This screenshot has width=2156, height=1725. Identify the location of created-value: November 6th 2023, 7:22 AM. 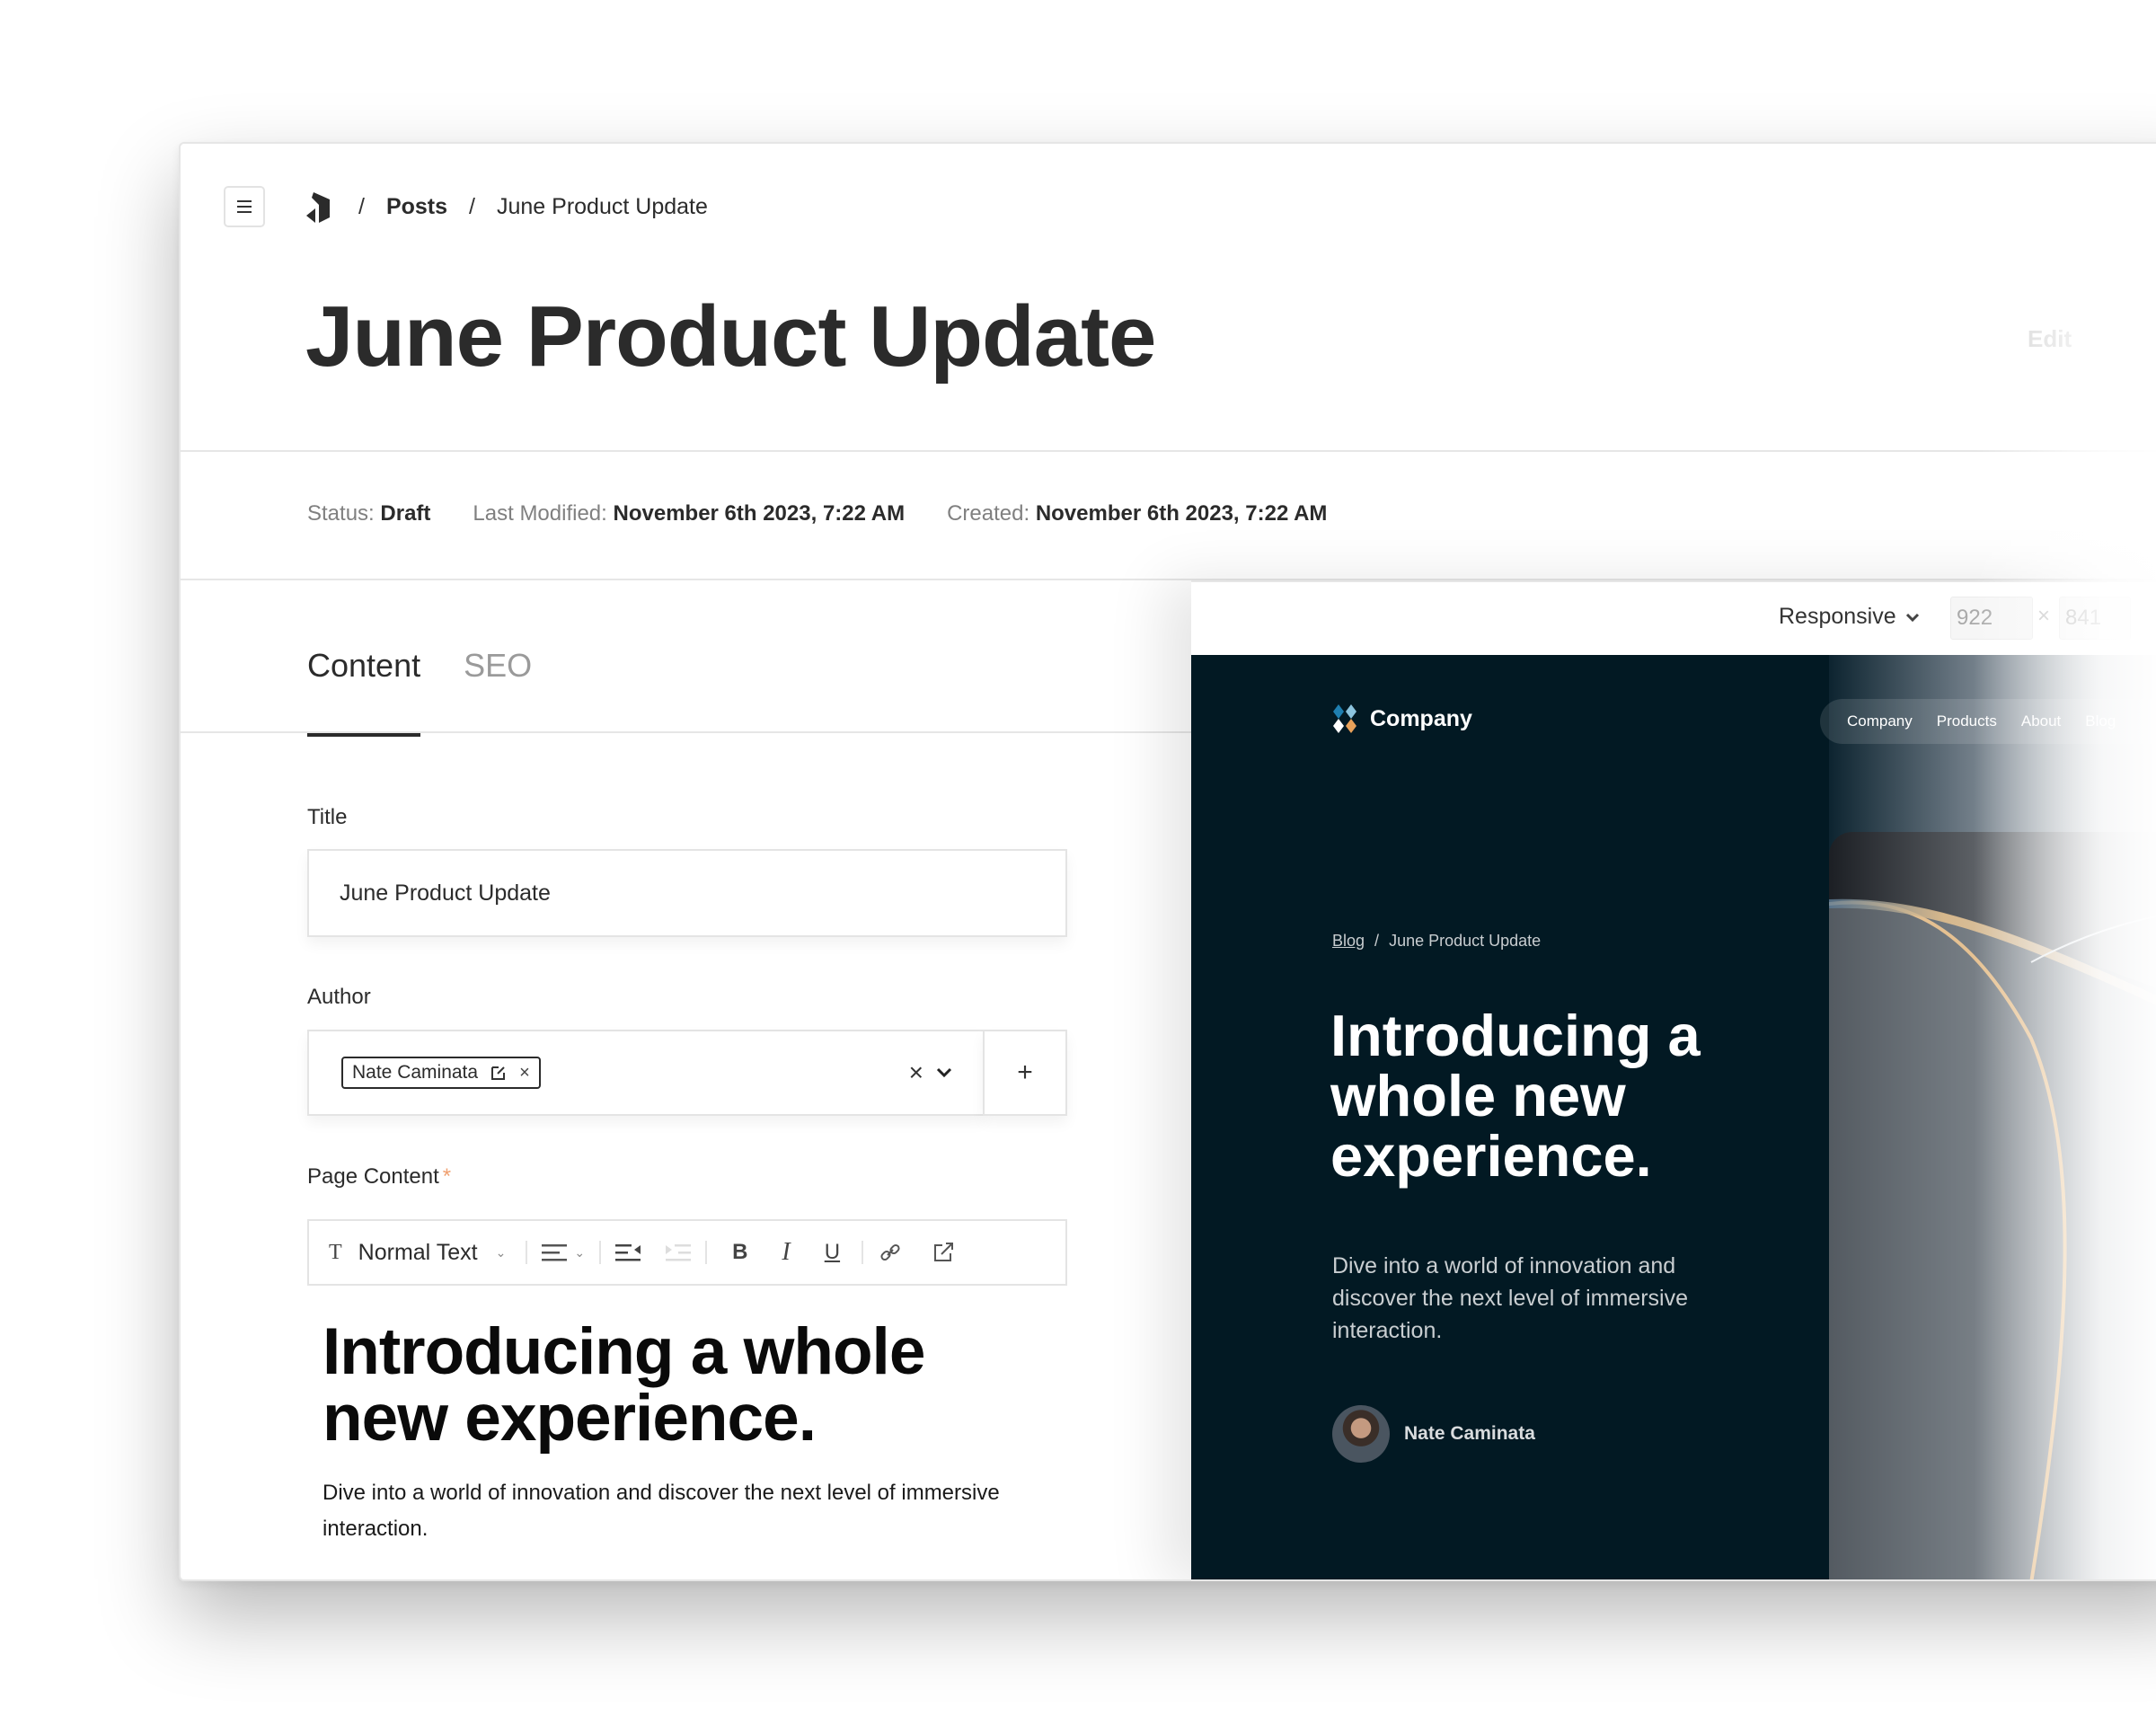
(1181, 513).